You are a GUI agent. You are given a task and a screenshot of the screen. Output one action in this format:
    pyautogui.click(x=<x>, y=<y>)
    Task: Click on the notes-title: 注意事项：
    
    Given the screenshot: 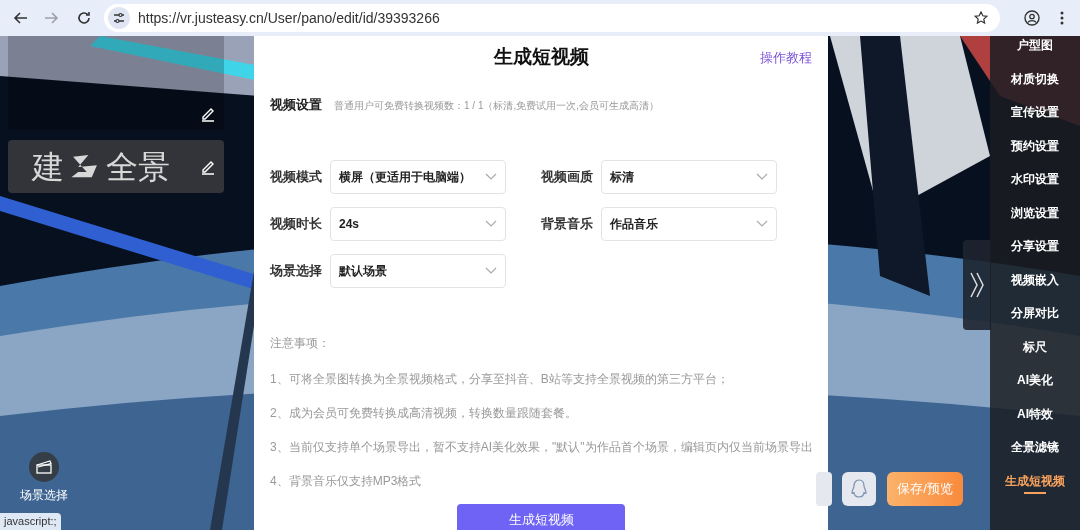 What is the action you would take?
    pyautogui.click(x=300, y=343)
    